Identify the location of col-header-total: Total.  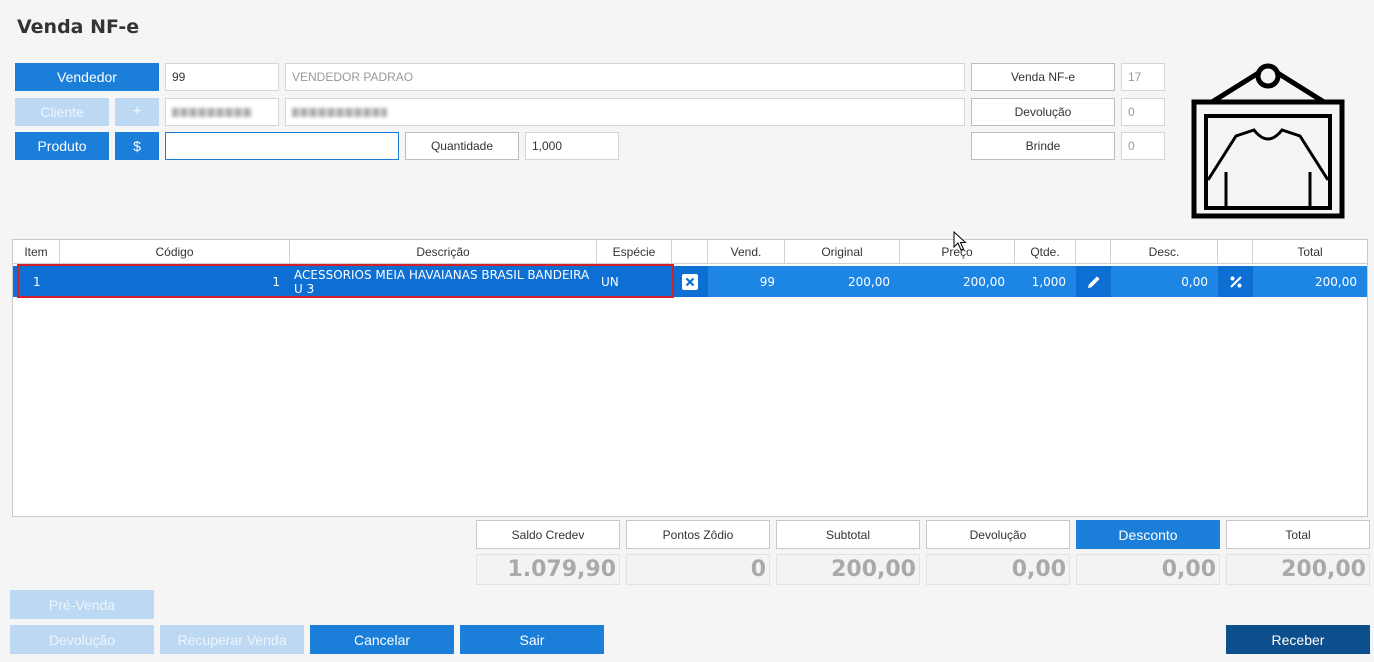
(1310, 252).